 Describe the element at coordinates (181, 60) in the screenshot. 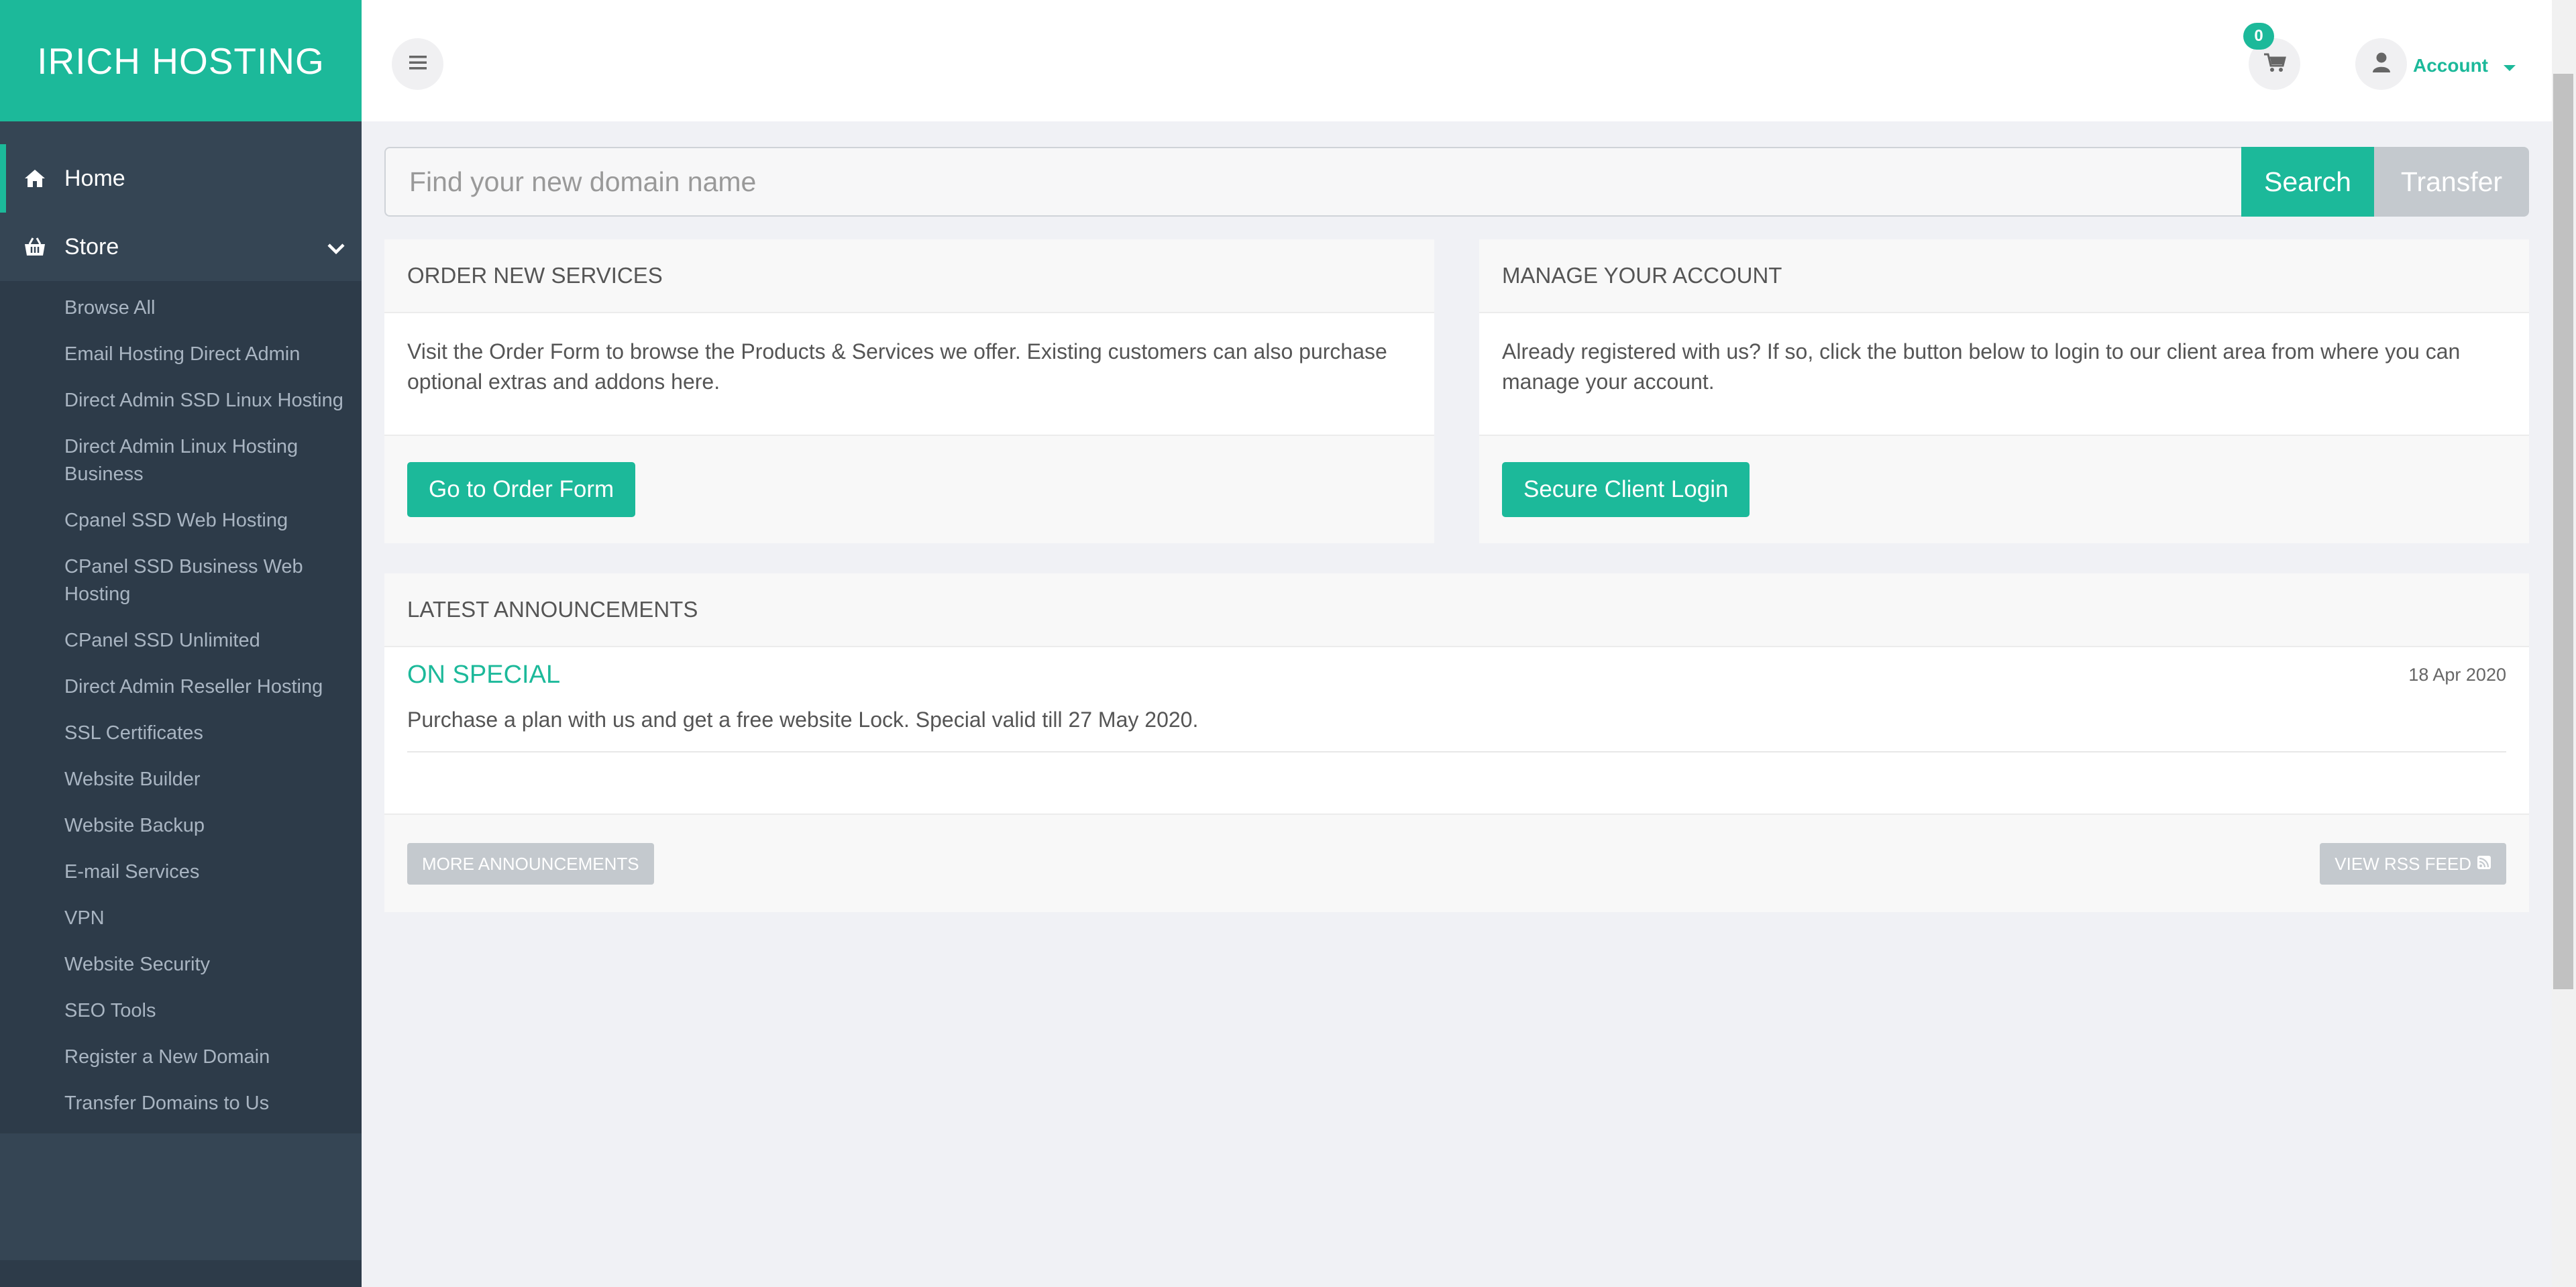

I see `brand-logo: IRICH HOSTING` at that location.